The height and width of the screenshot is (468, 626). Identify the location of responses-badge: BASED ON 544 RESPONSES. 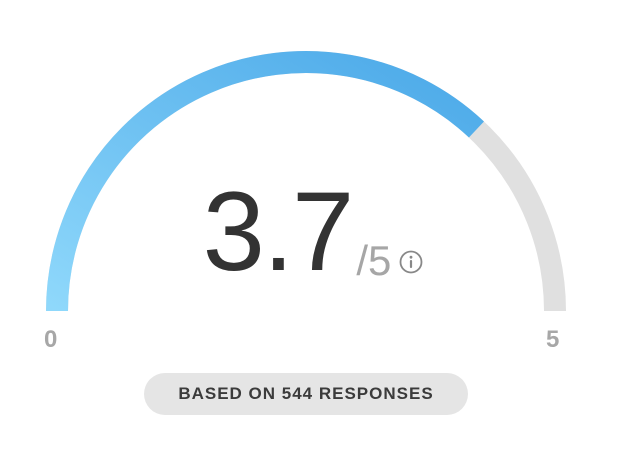
(306, 394).